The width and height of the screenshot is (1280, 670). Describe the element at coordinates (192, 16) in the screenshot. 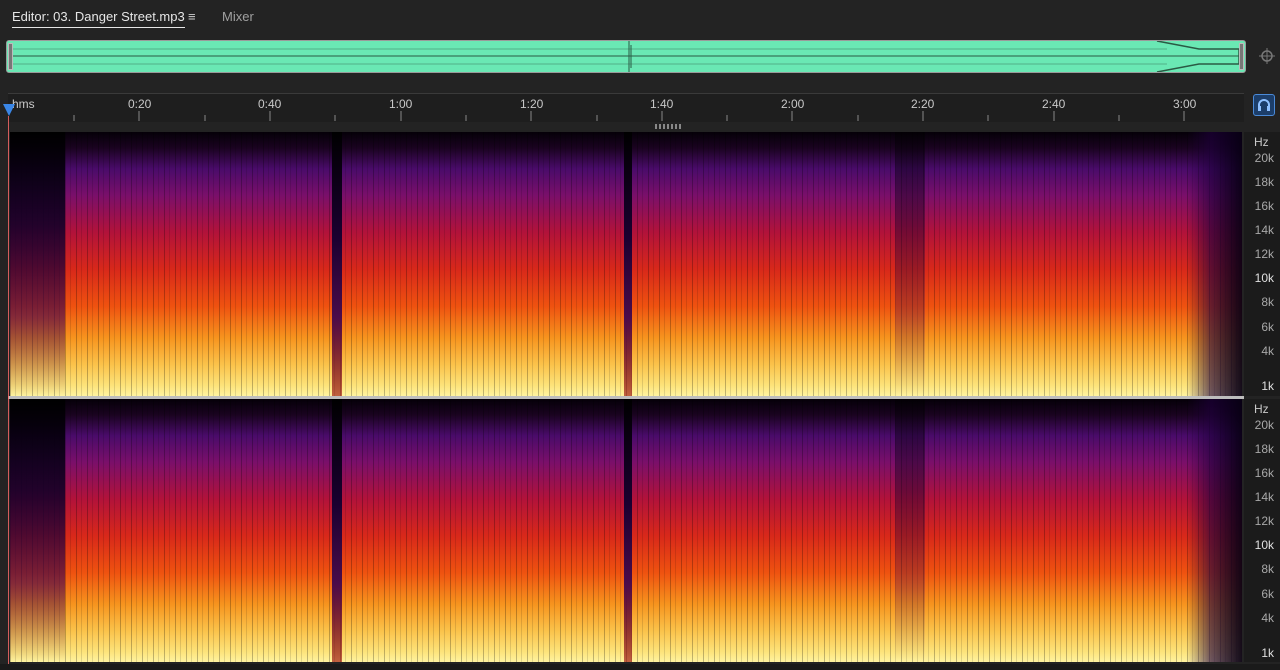

I see `tab-menu-icon: ≡` at that location.